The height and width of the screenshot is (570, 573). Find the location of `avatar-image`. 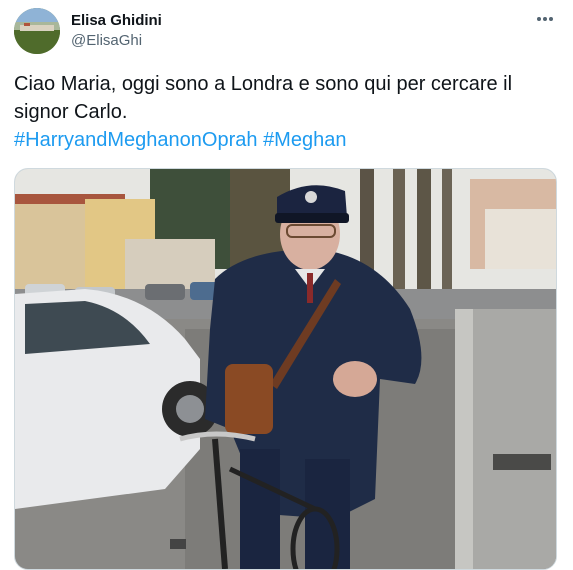

avatar-image is located at coordinates (37, 31).